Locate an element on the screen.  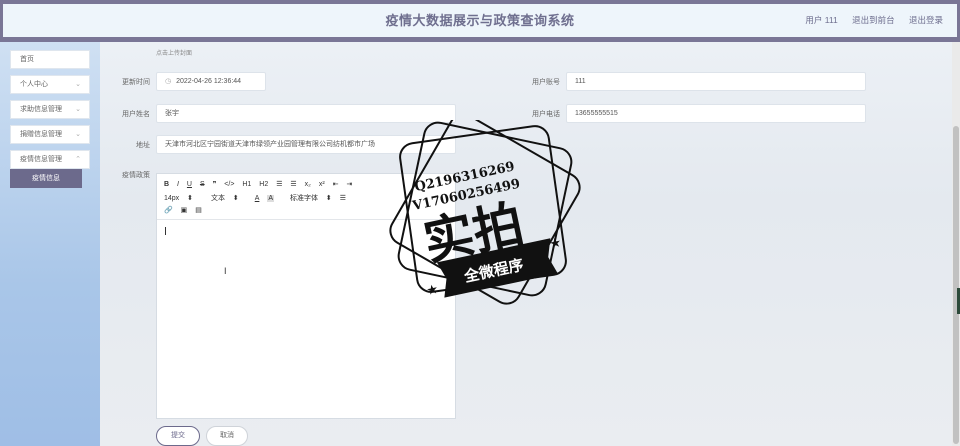
name-field: 张宇 is located at coordinates (306, 113).